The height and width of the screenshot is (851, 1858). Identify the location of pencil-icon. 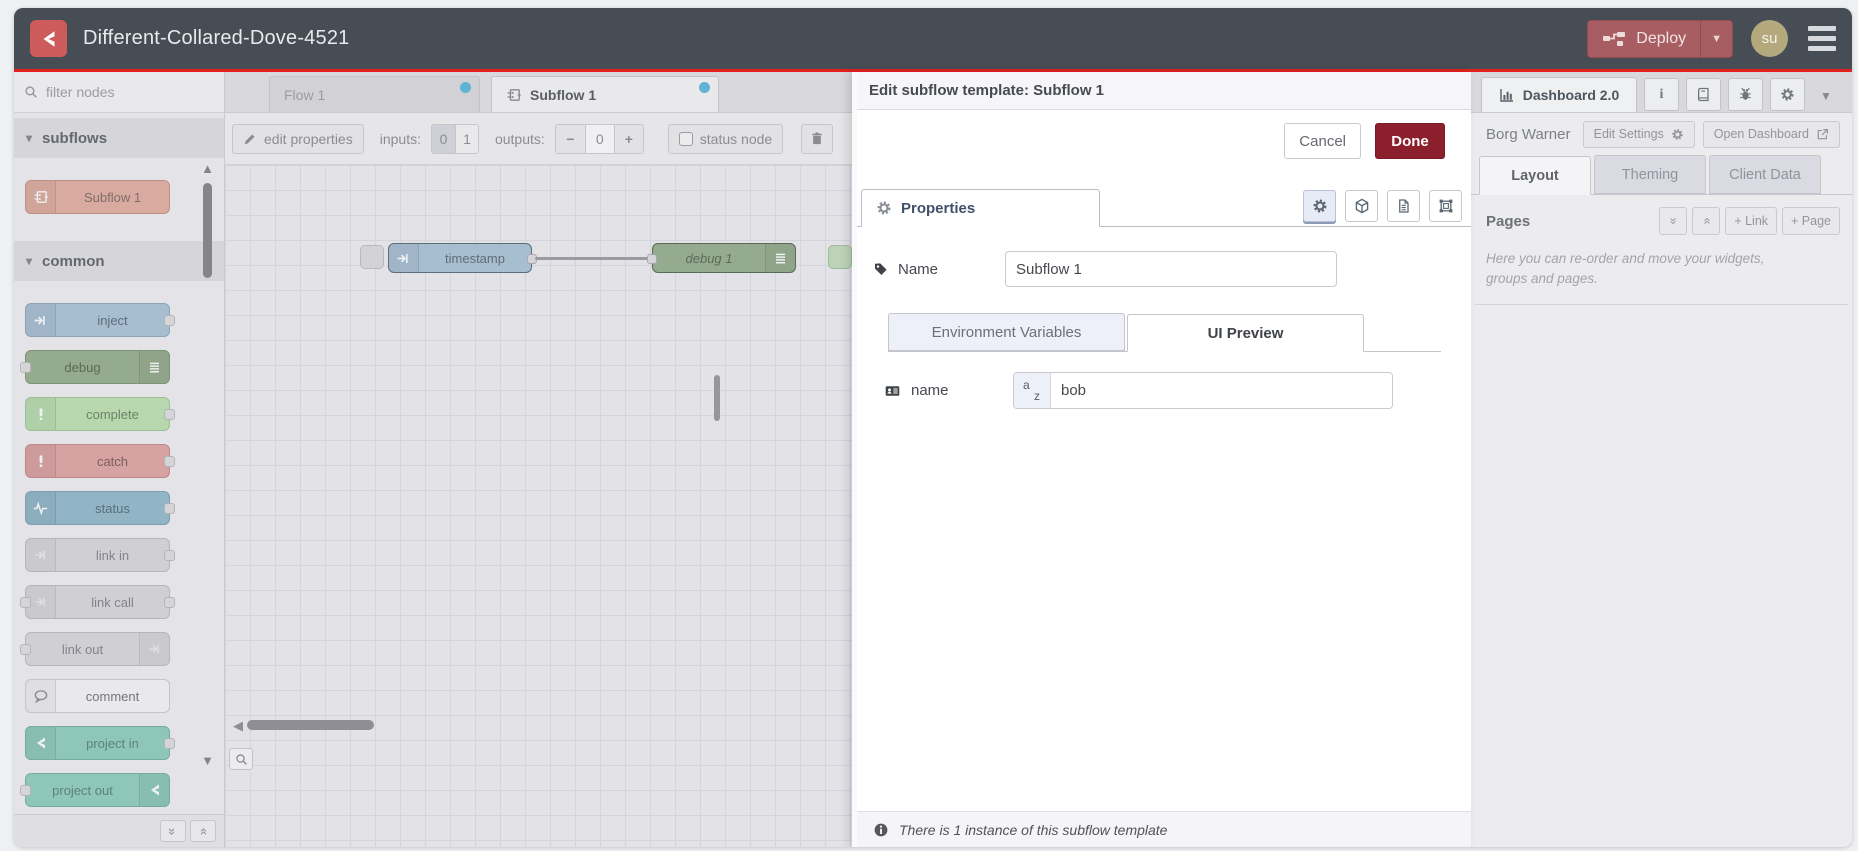
(250, 139).